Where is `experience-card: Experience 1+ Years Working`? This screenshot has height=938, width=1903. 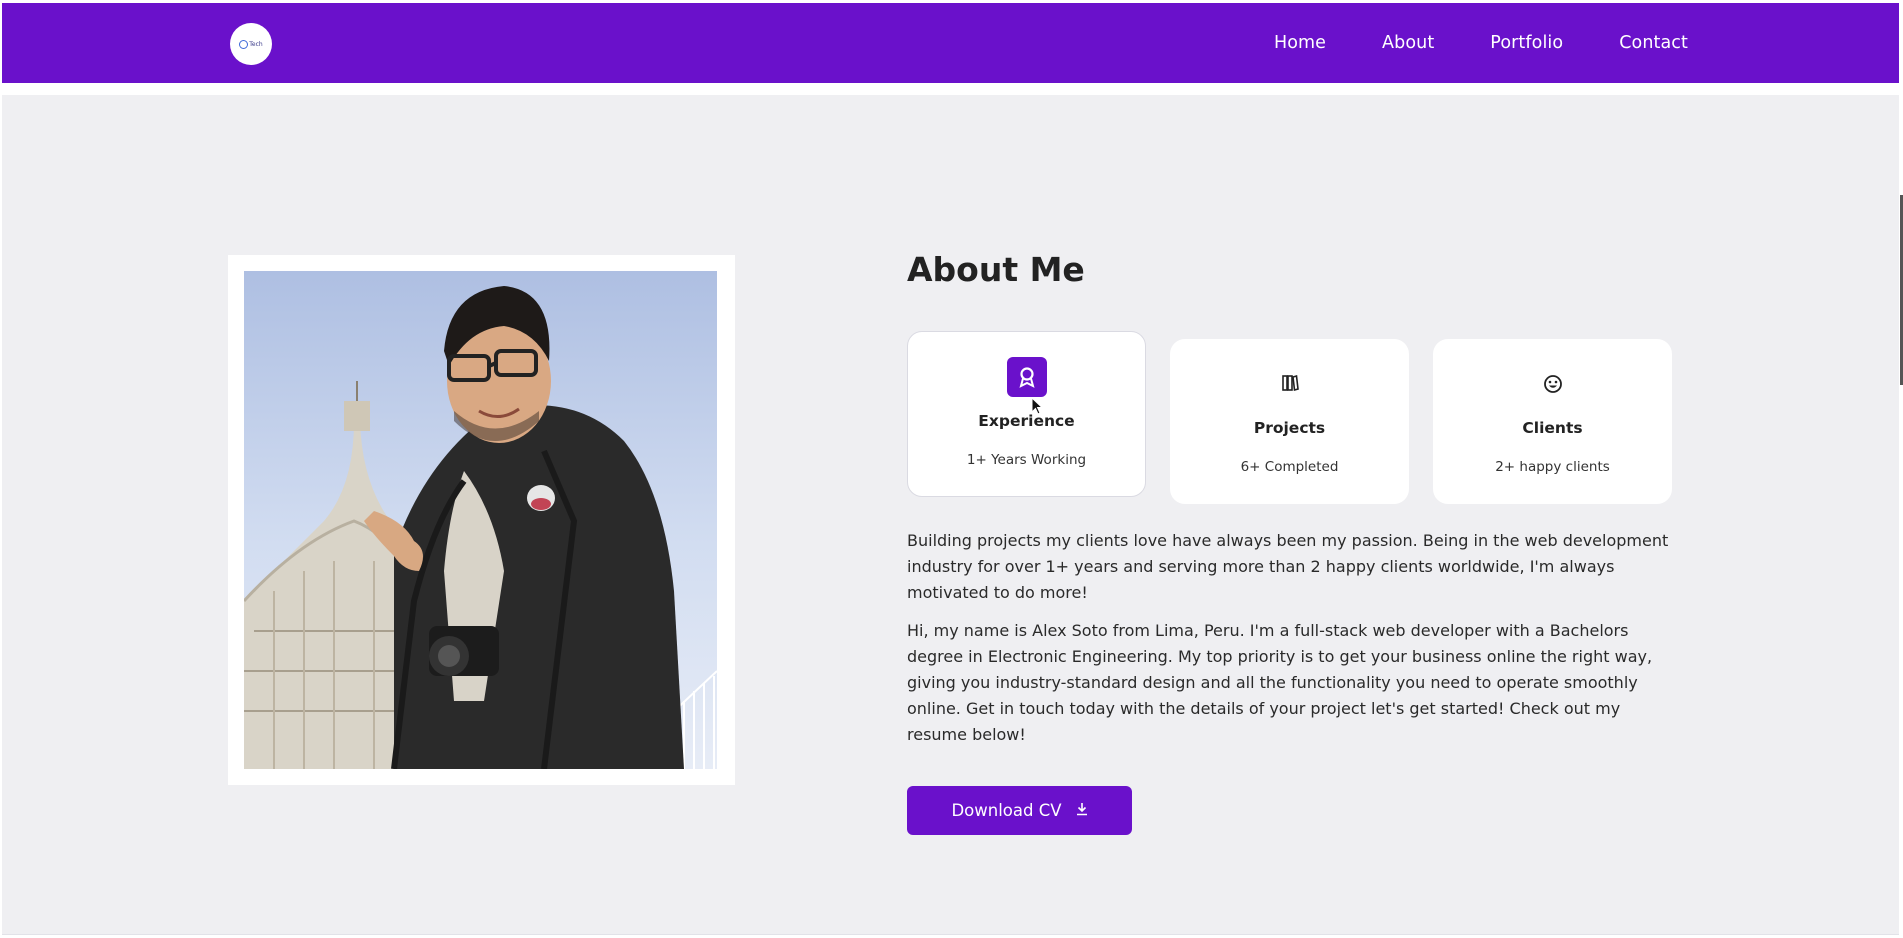
experience-card: Experience 1+ Years Working is located at coordinates (1026, 414).